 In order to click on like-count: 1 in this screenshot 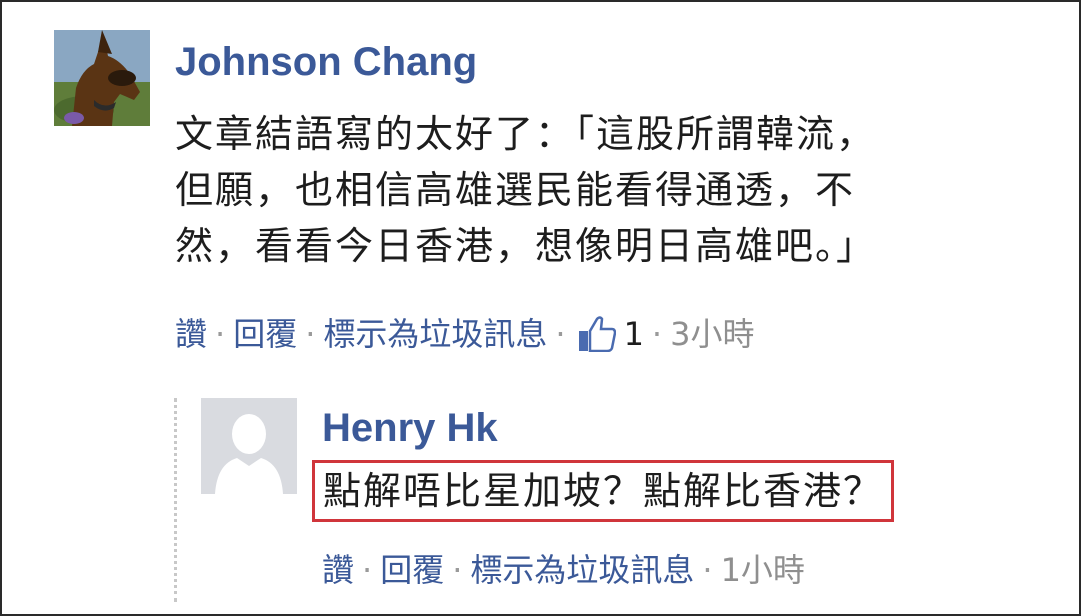, I will do `click(634, 334)`.